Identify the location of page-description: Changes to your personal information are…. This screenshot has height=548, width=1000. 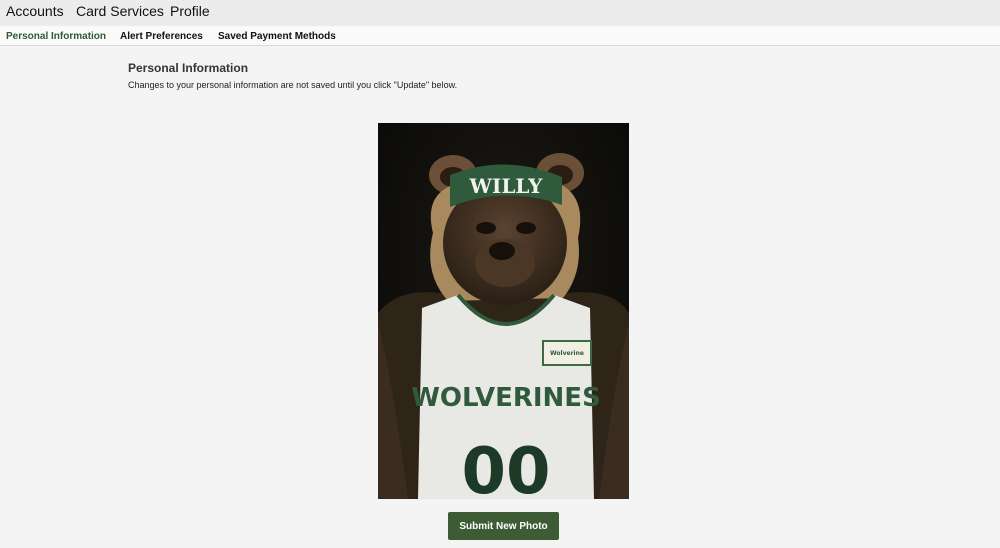
(293, 85).